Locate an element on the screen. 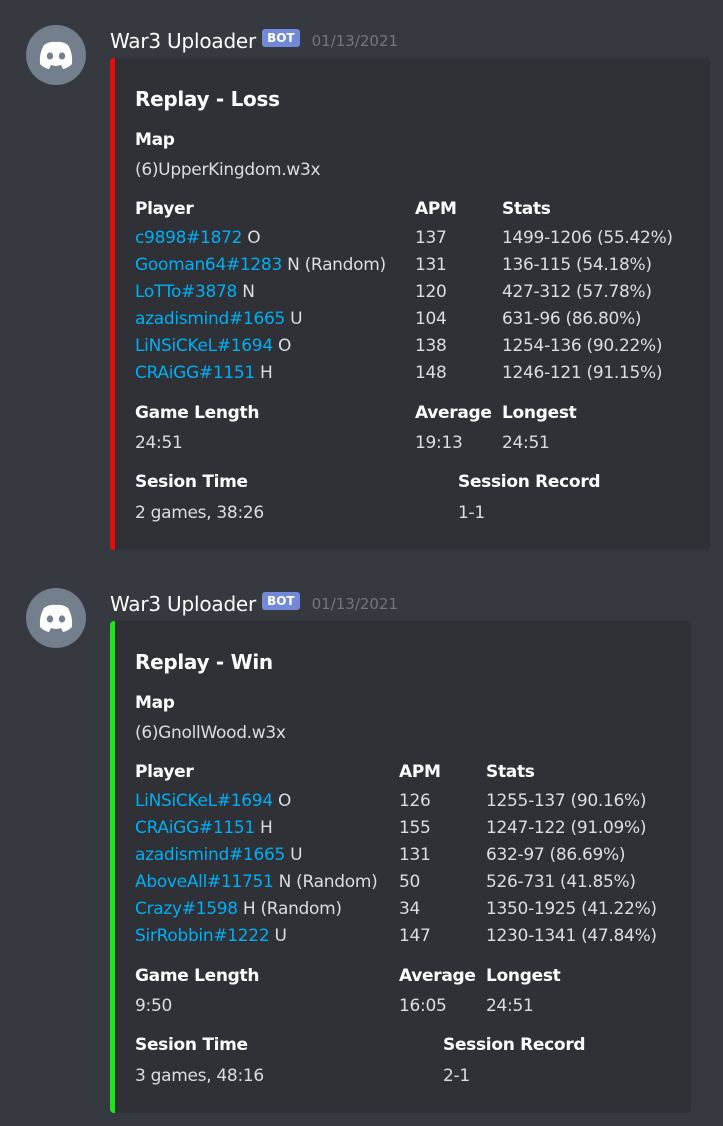 This screenshot has height=1126, width=723. player-link: Crazy#1598 is located at coordinates (186, 909).